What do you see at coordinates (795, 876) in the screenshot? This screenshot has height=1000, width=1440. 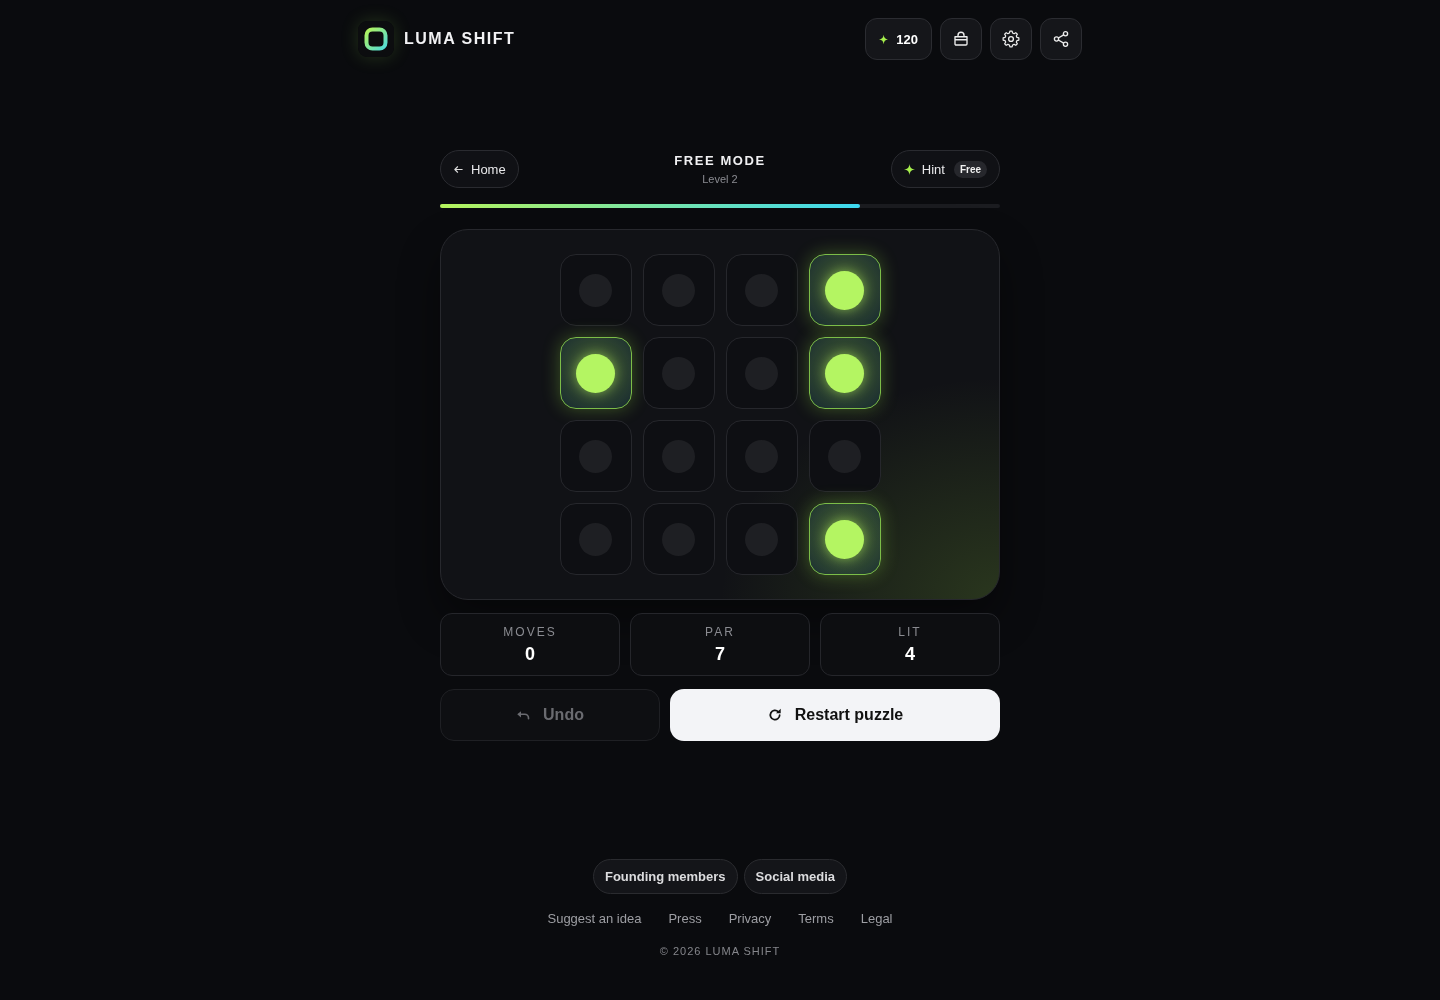 I see `footer-pill-button: Social media` at bounding box center [795, 876].